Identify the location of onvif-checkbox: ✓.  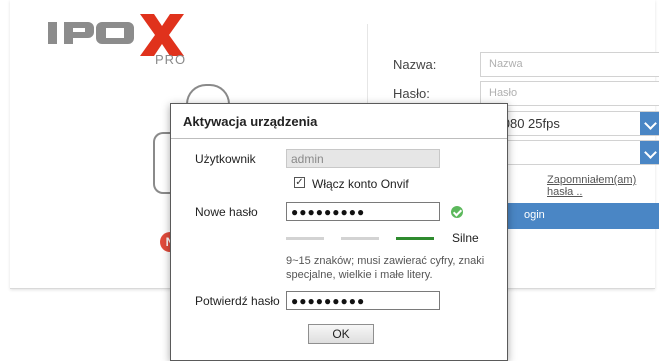
(299, 182).